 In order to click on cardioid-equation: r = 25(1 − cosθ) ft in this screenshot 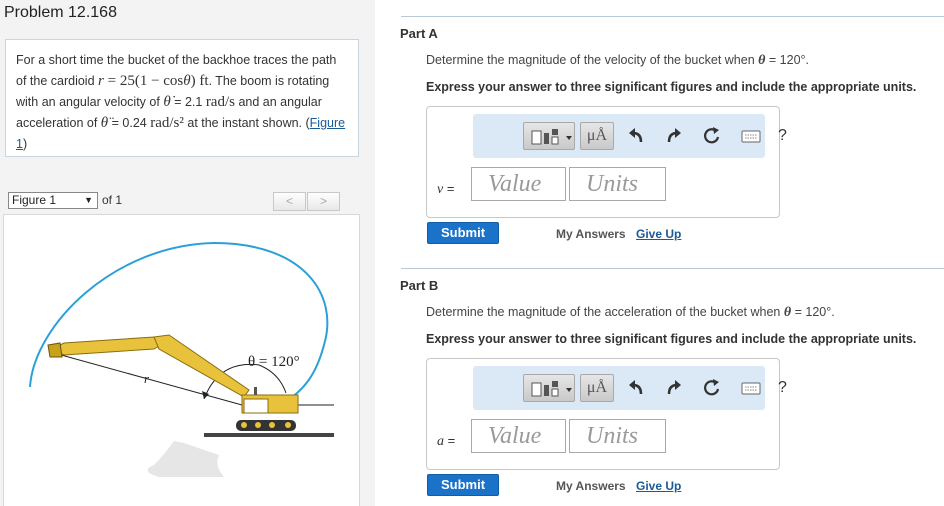, I will do `click(153, 81)`.